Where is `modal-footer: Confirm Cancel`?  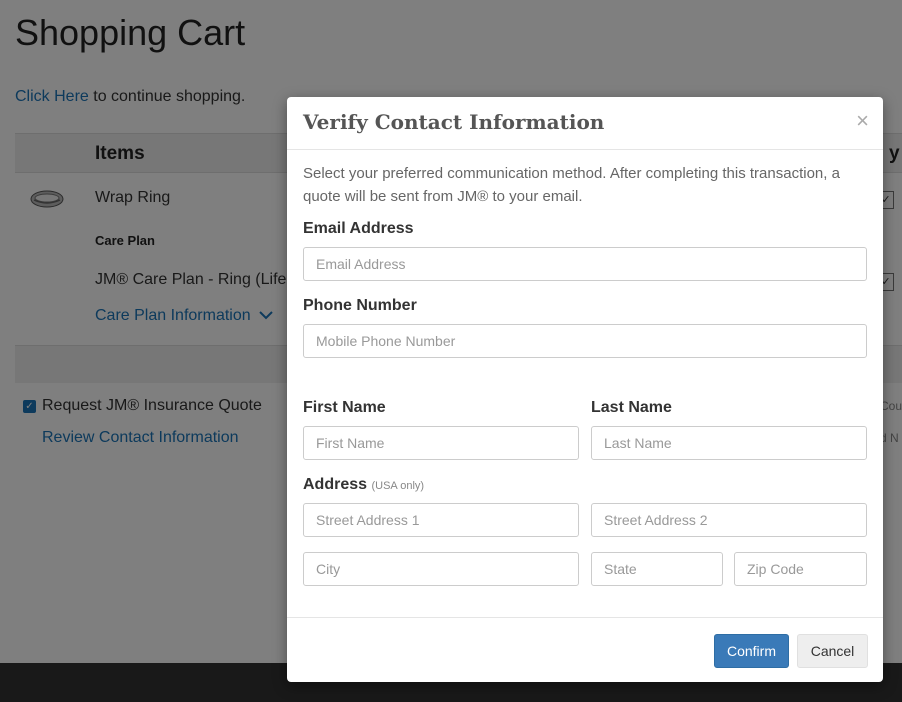
modal-footer: Confirm Cancel is located at coordinates (585, 649).